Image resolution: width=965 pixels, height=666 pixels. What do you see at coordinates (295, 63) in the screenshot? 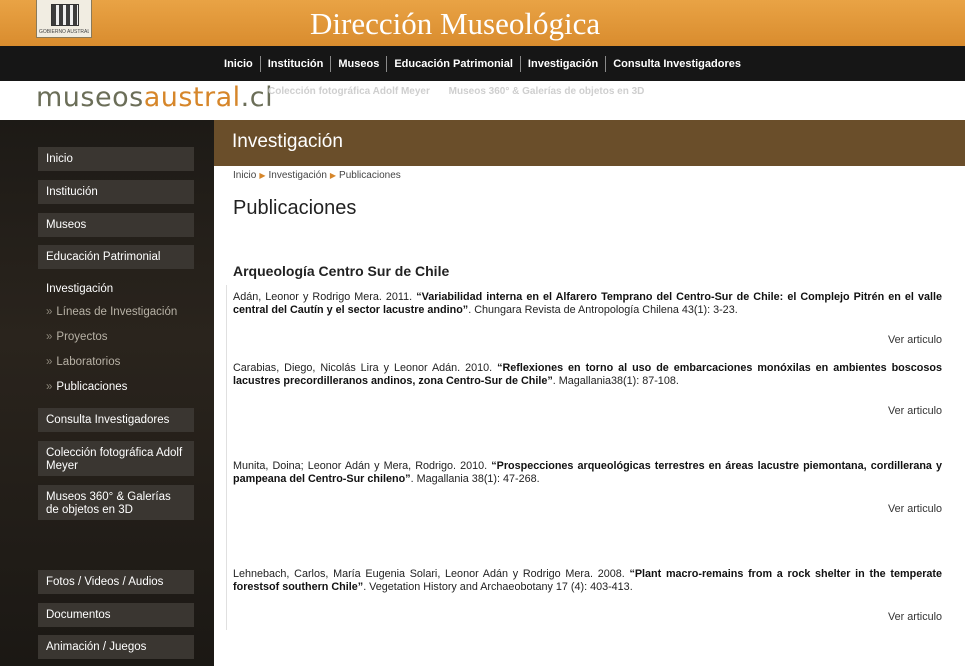
I see `topnav-institucion: Institución` at bounding box center [295, 63].